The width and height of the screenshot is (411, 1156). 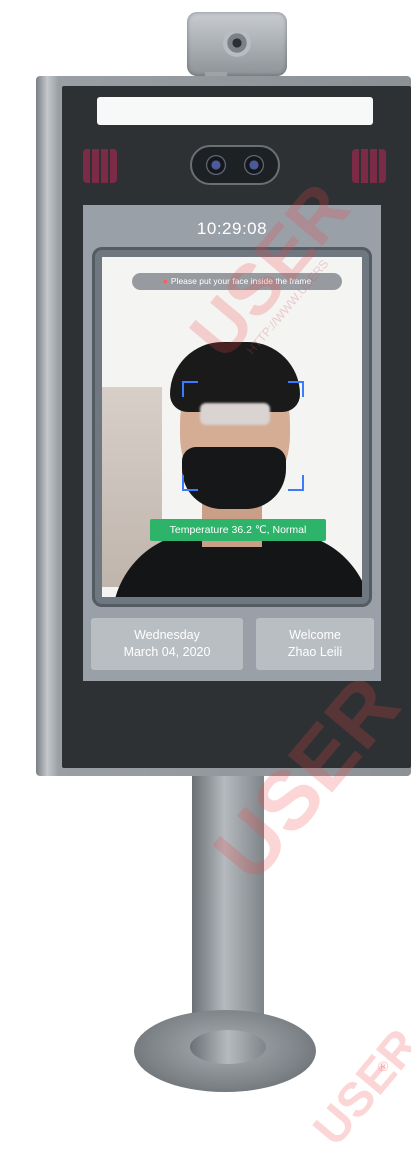 I want to click on temperature-sensor-icon, so click(x=237, y=43).